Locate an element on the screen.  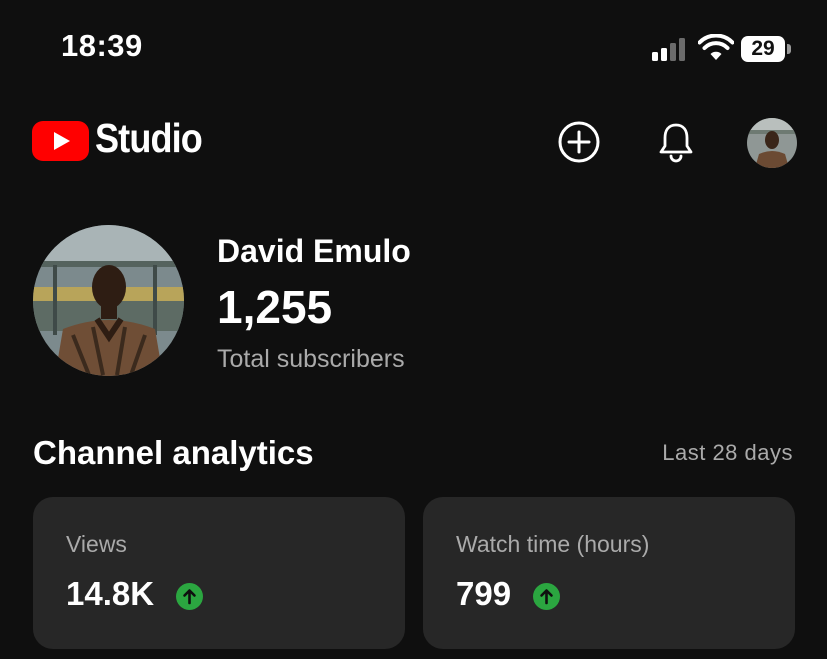
analytics-period: Last 28 days is located at coordinates (727, 453).